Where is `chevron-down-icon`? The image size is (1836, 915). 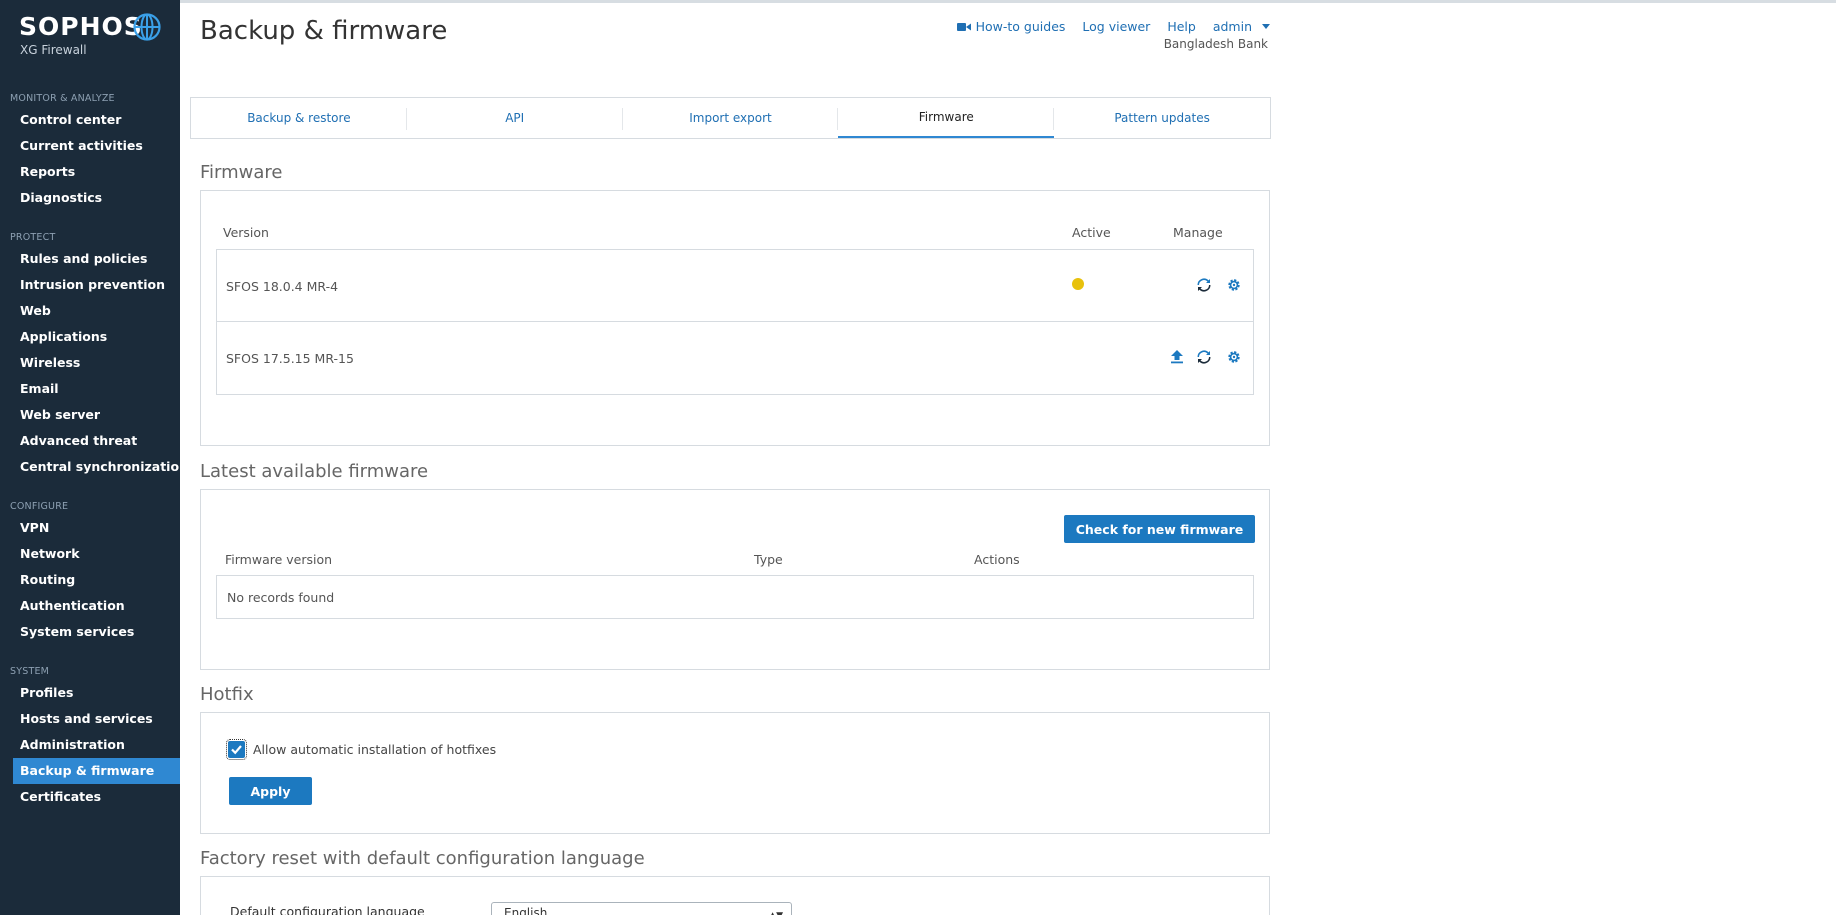
chevron-down-icon is located at coordinates (1266, 26).